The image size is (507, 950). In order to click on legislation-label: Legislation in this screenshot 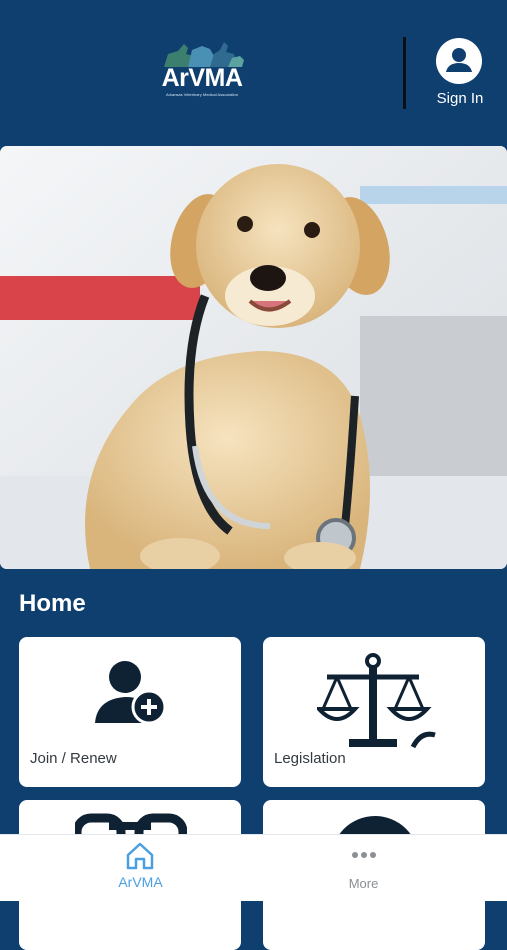, I will do `click(310, 758)`.